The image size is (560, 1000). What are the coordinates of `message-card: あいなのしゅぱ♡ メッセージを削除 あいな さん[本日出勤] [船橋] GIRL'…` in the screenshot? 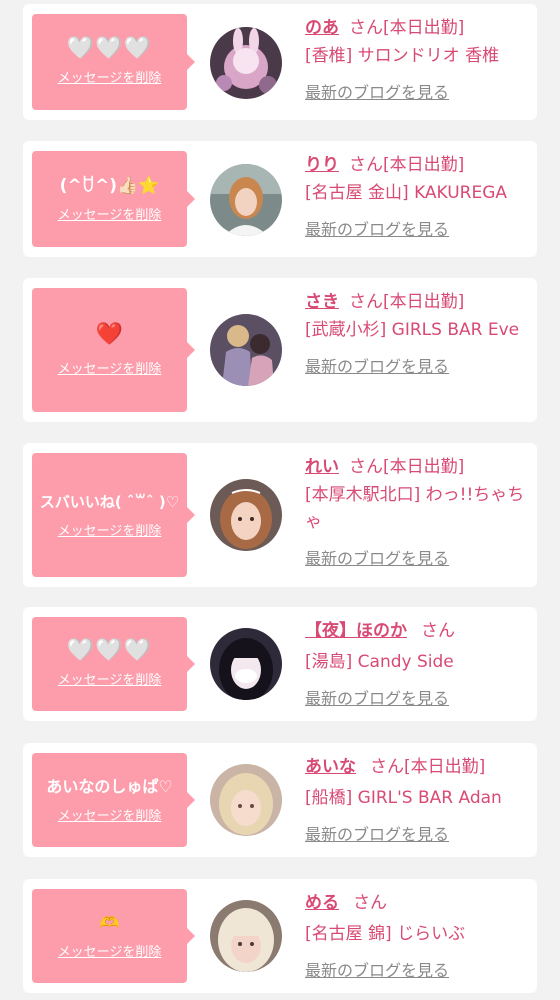 It's located at (280, 800).